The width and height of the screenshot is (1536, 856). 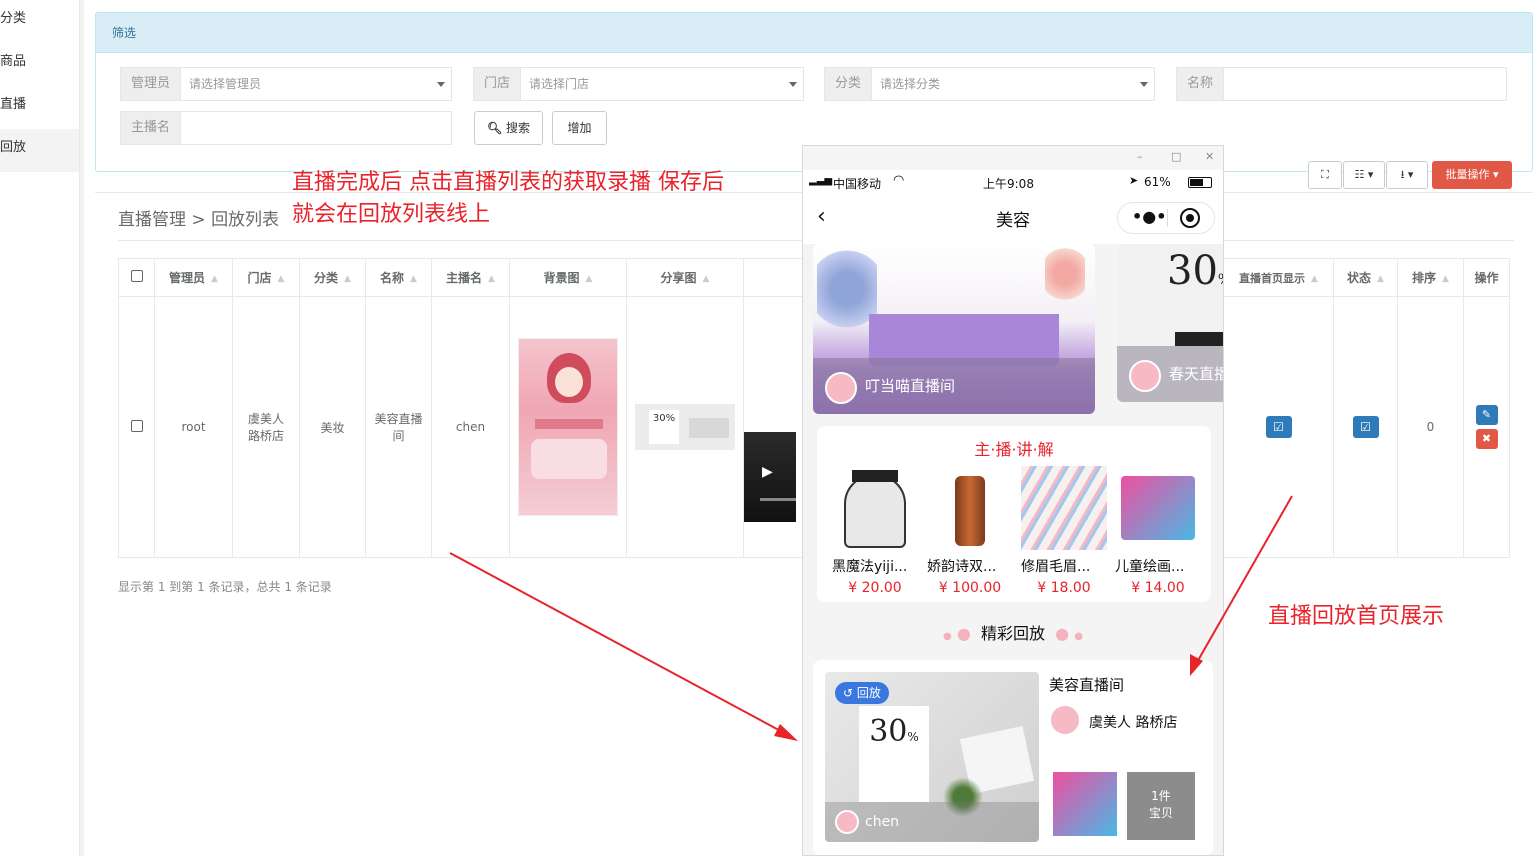 What do you see at coordinates (1486, 439) in the screenshot?
I see `delete-button: ✖︎` at bounding box center [1486, 439].